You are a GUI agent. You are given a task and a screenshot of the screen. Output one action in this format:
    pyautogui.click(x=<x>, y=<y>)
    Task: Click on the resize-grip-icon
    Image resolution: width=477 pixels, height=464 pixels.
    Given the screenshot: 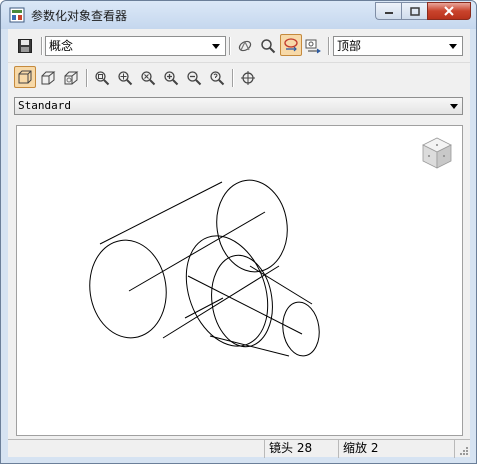 What is the action you would take?
    pyautogui.click(x=463, y=450)
    